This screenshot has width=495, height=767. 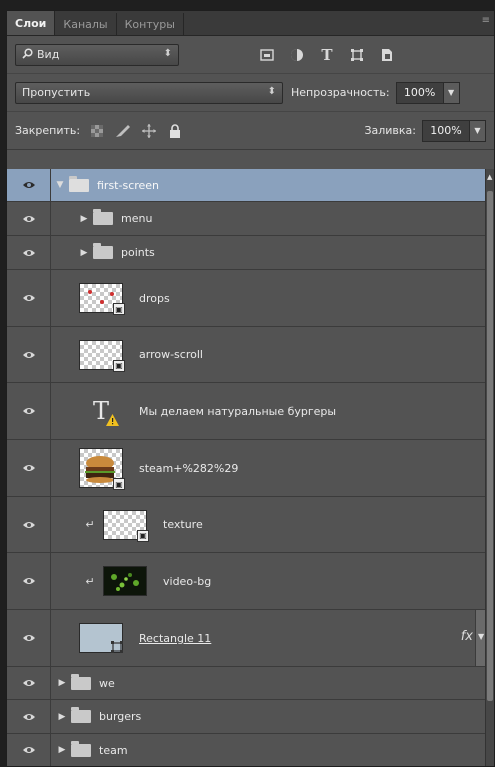 I want to click on filter-icons: T, so click(x=327, y=55).